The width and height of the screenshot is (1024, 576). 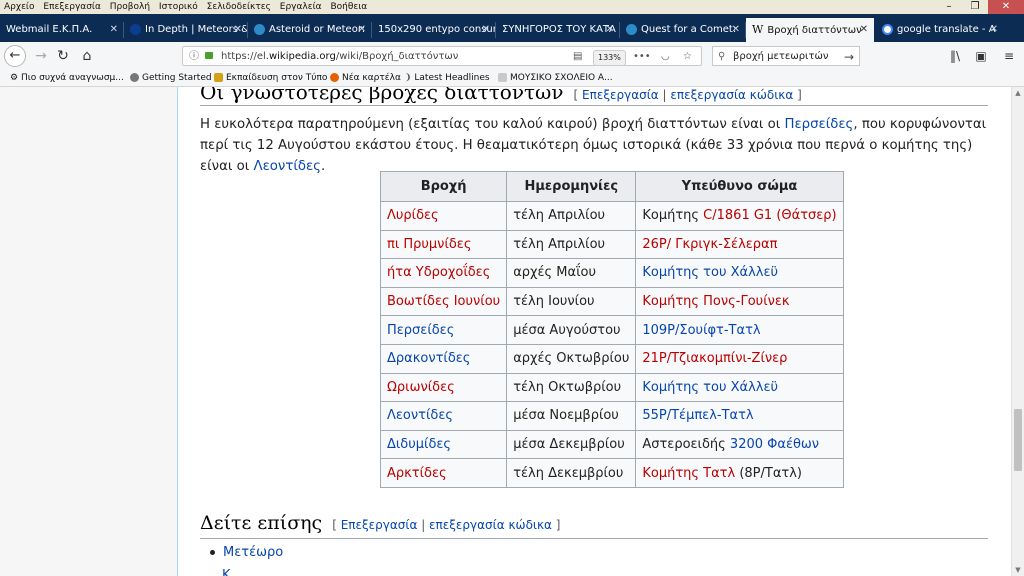 What do you see at coordinates (955, 56) in the screenshot?
I see `library-icon: ‖\` at bounding box center [955, 56].